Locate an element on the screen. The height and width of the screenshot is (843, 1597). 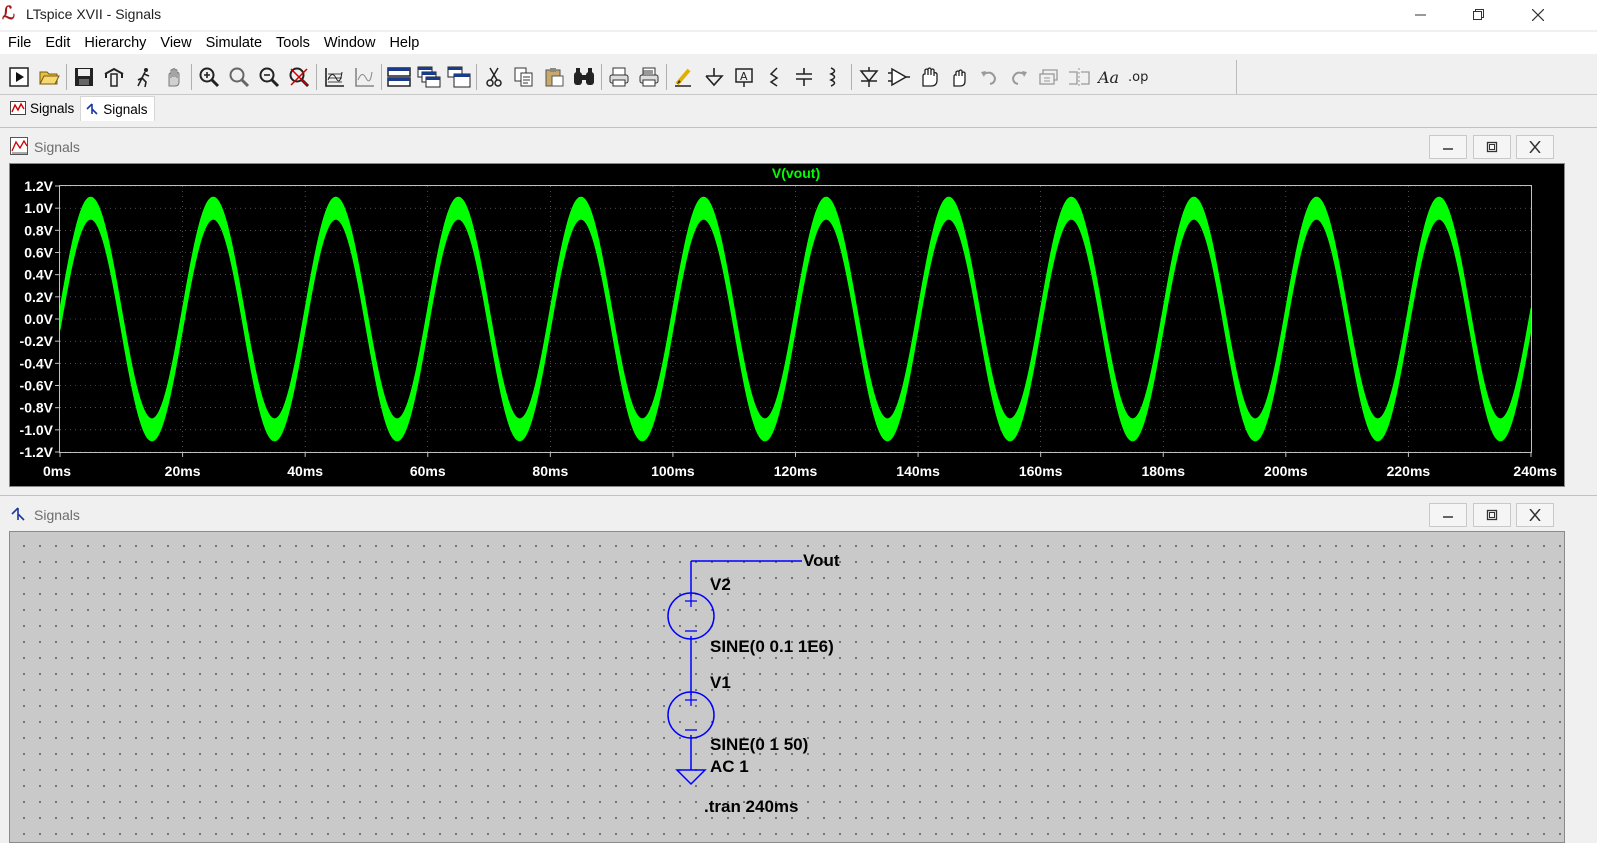
tile-horizontal-button is located at coordinates (399, 77).